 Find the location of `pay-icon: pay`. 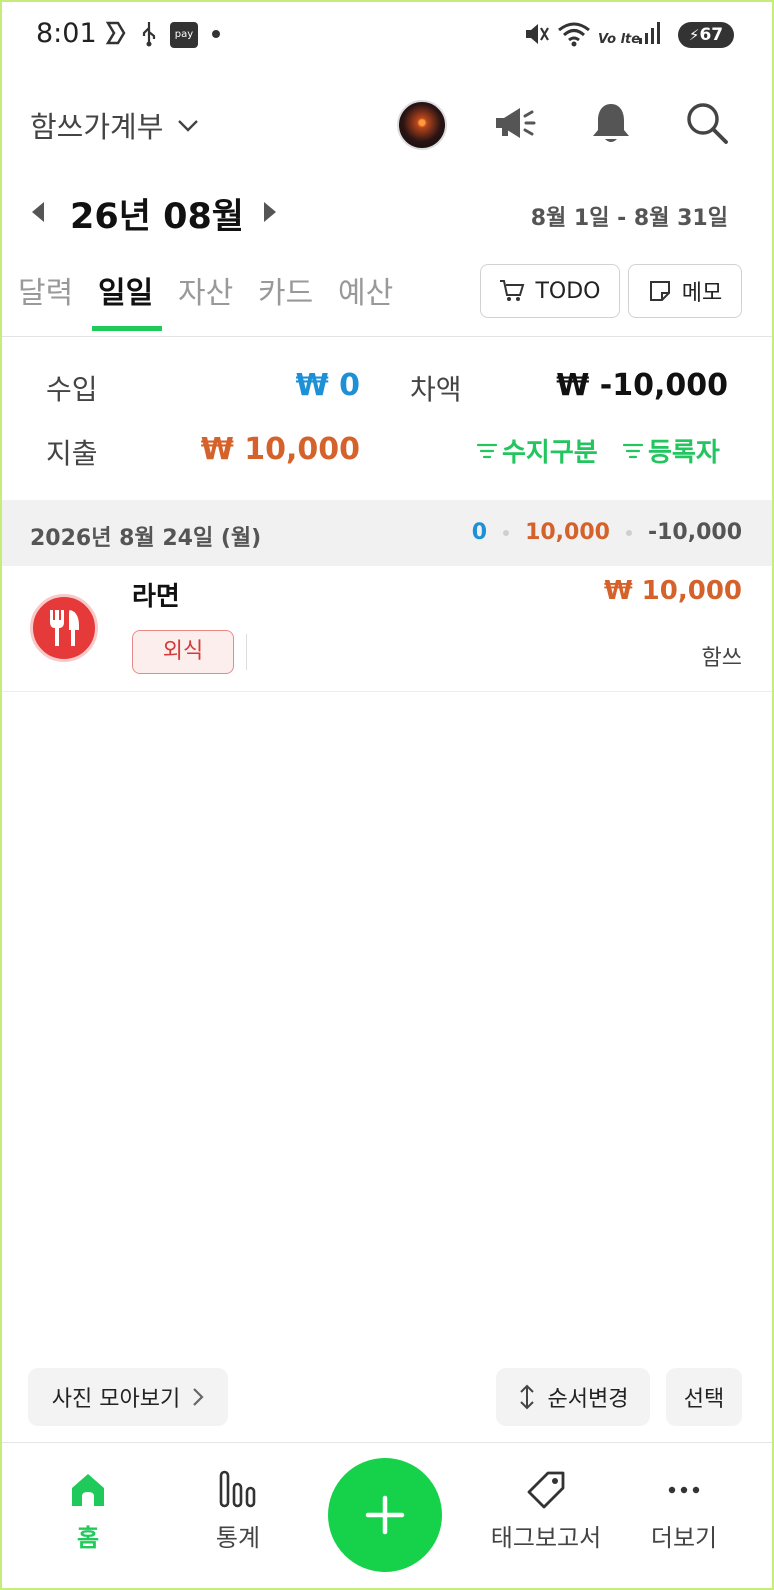

pay-icon: pay is located at coordinates (184, 35).